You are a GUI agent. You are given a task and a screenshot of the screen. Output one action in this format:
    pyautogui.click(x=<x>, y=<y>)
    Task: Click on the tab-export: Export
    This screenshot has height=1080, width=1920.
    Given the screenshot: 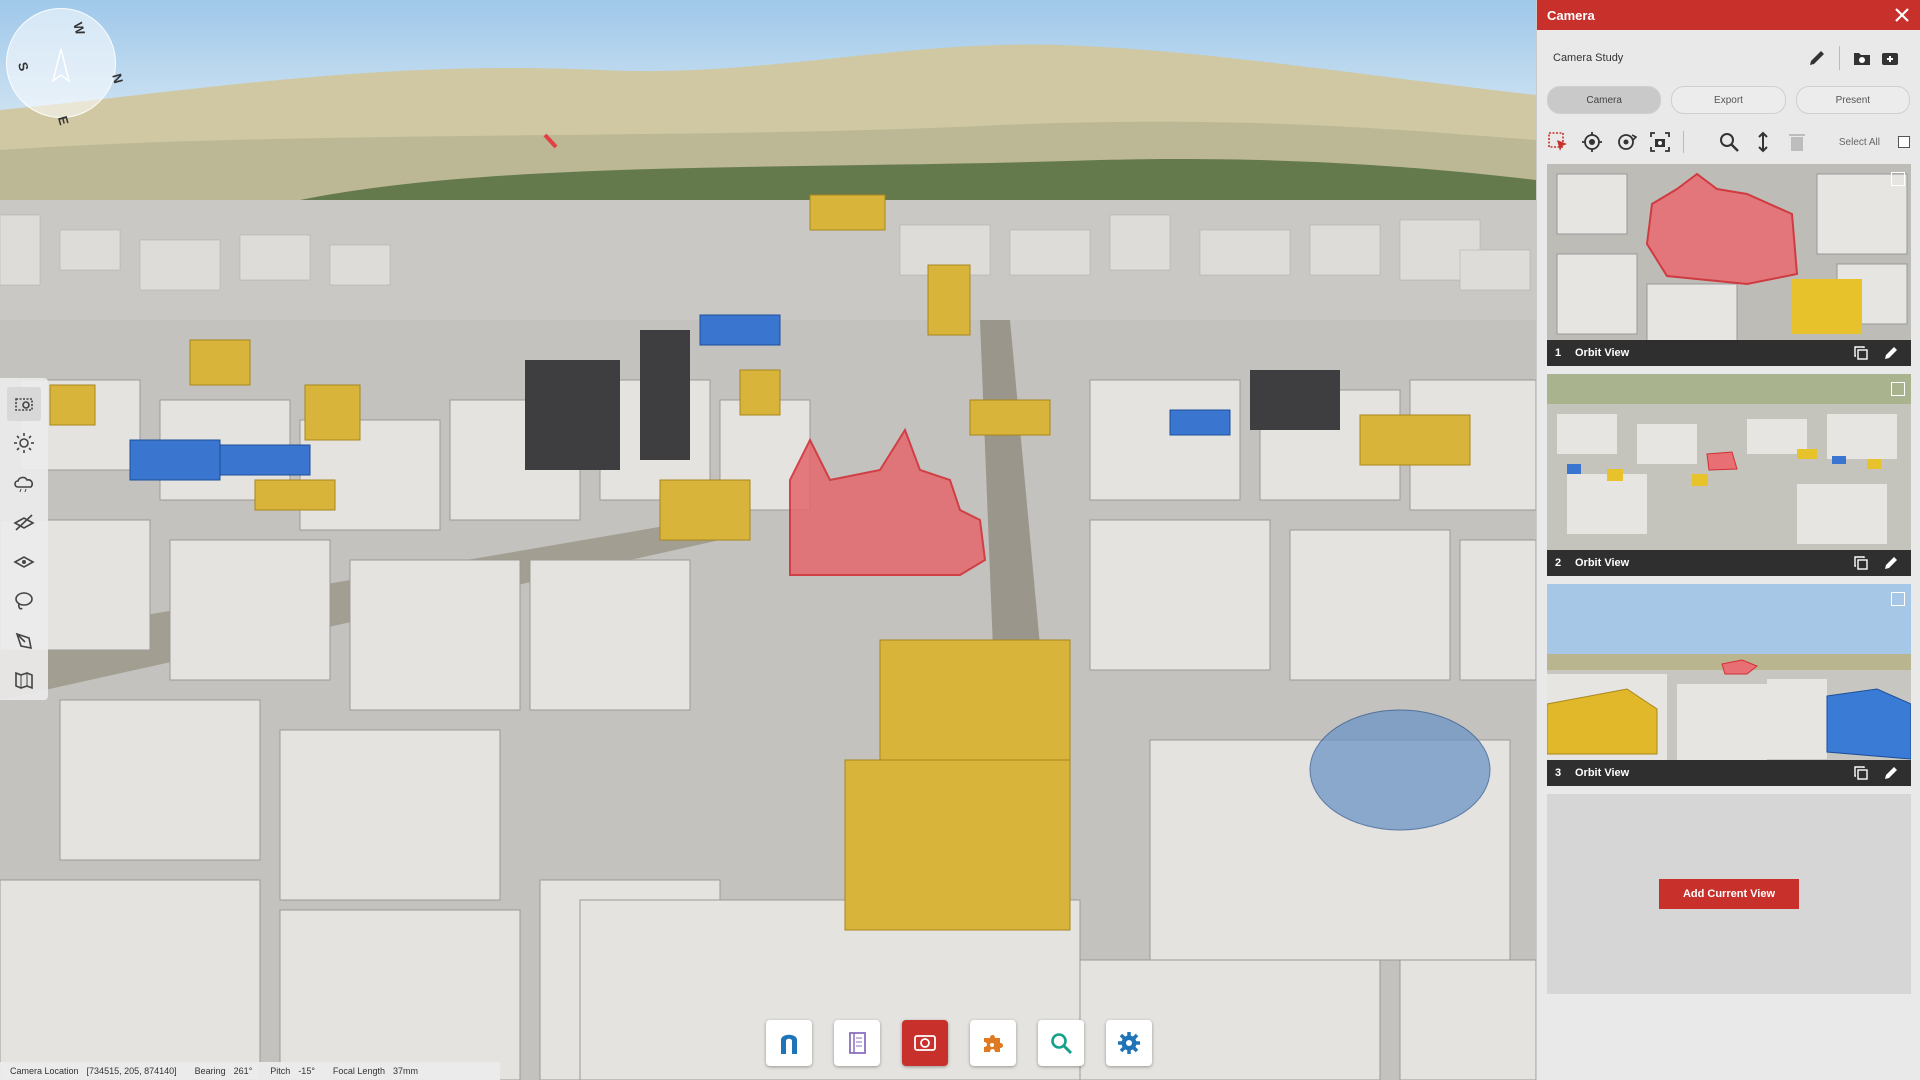 What is the action you would take?
    pyautogui.click(x=1728, y=100)
    